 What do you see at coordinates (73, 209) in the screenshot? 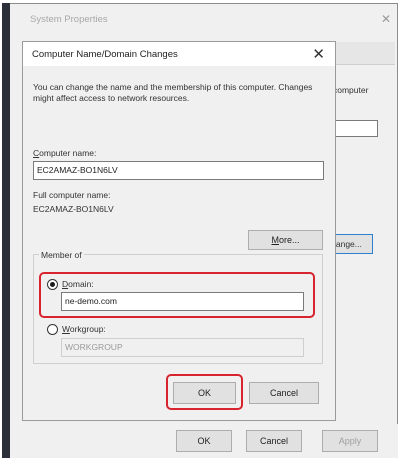
I see `full-computer-name-value: EC2AMAZ-BO1N6LV` at bounding box center [73, 209].